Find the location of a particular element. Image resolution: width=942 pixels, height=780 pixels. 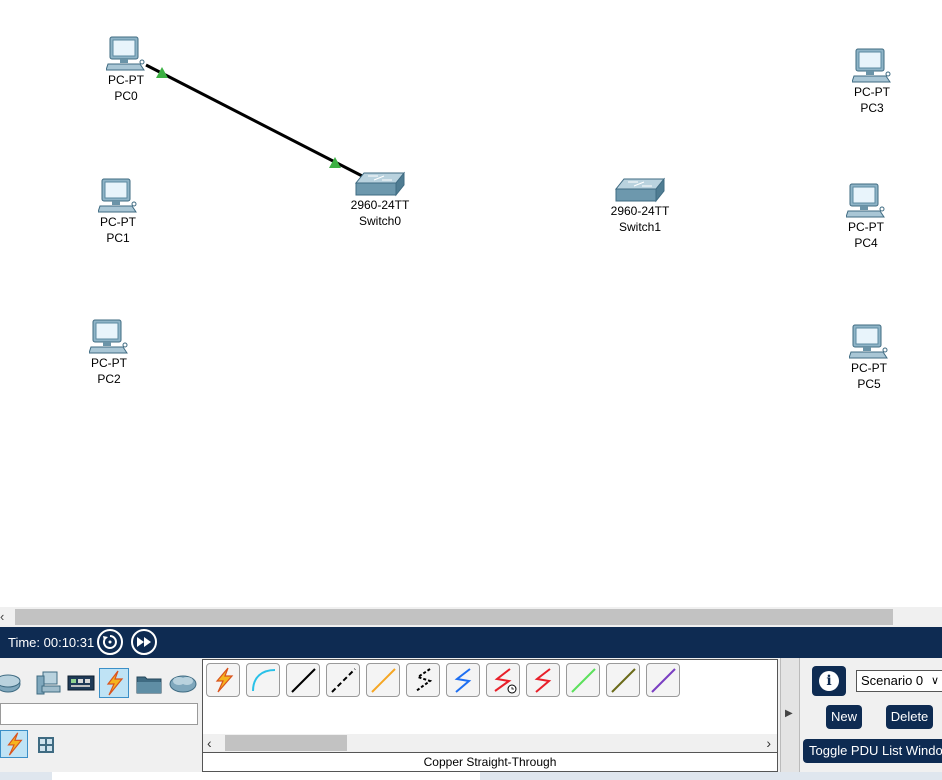

device-type-panel is located at coordinates (100, 719).